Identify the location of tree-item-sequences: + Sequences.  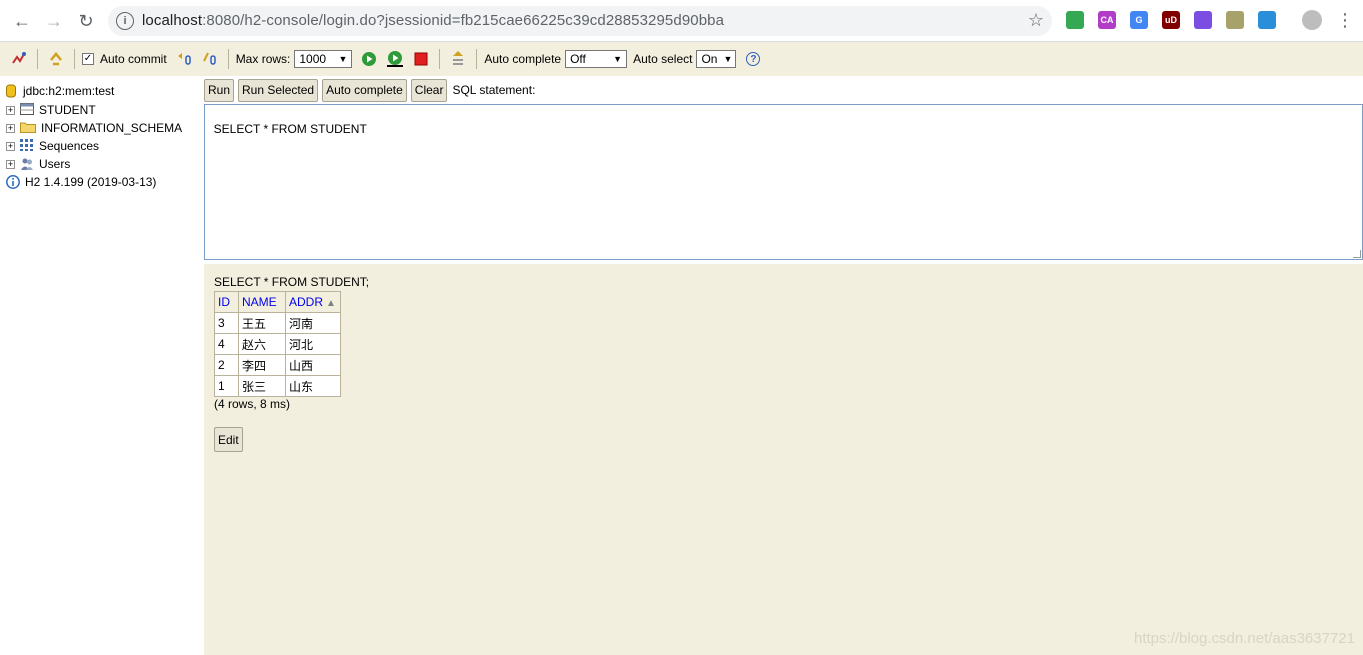
(52, 146).